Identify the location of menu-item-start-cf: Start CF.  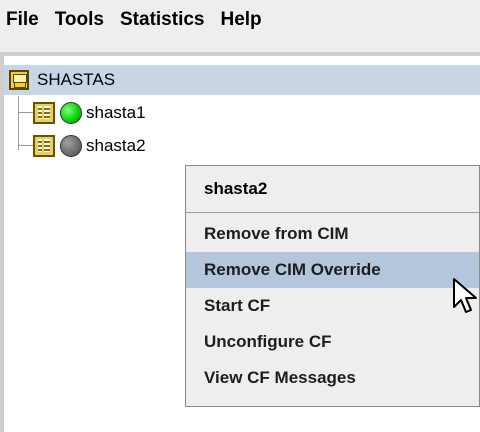
(332, 306).